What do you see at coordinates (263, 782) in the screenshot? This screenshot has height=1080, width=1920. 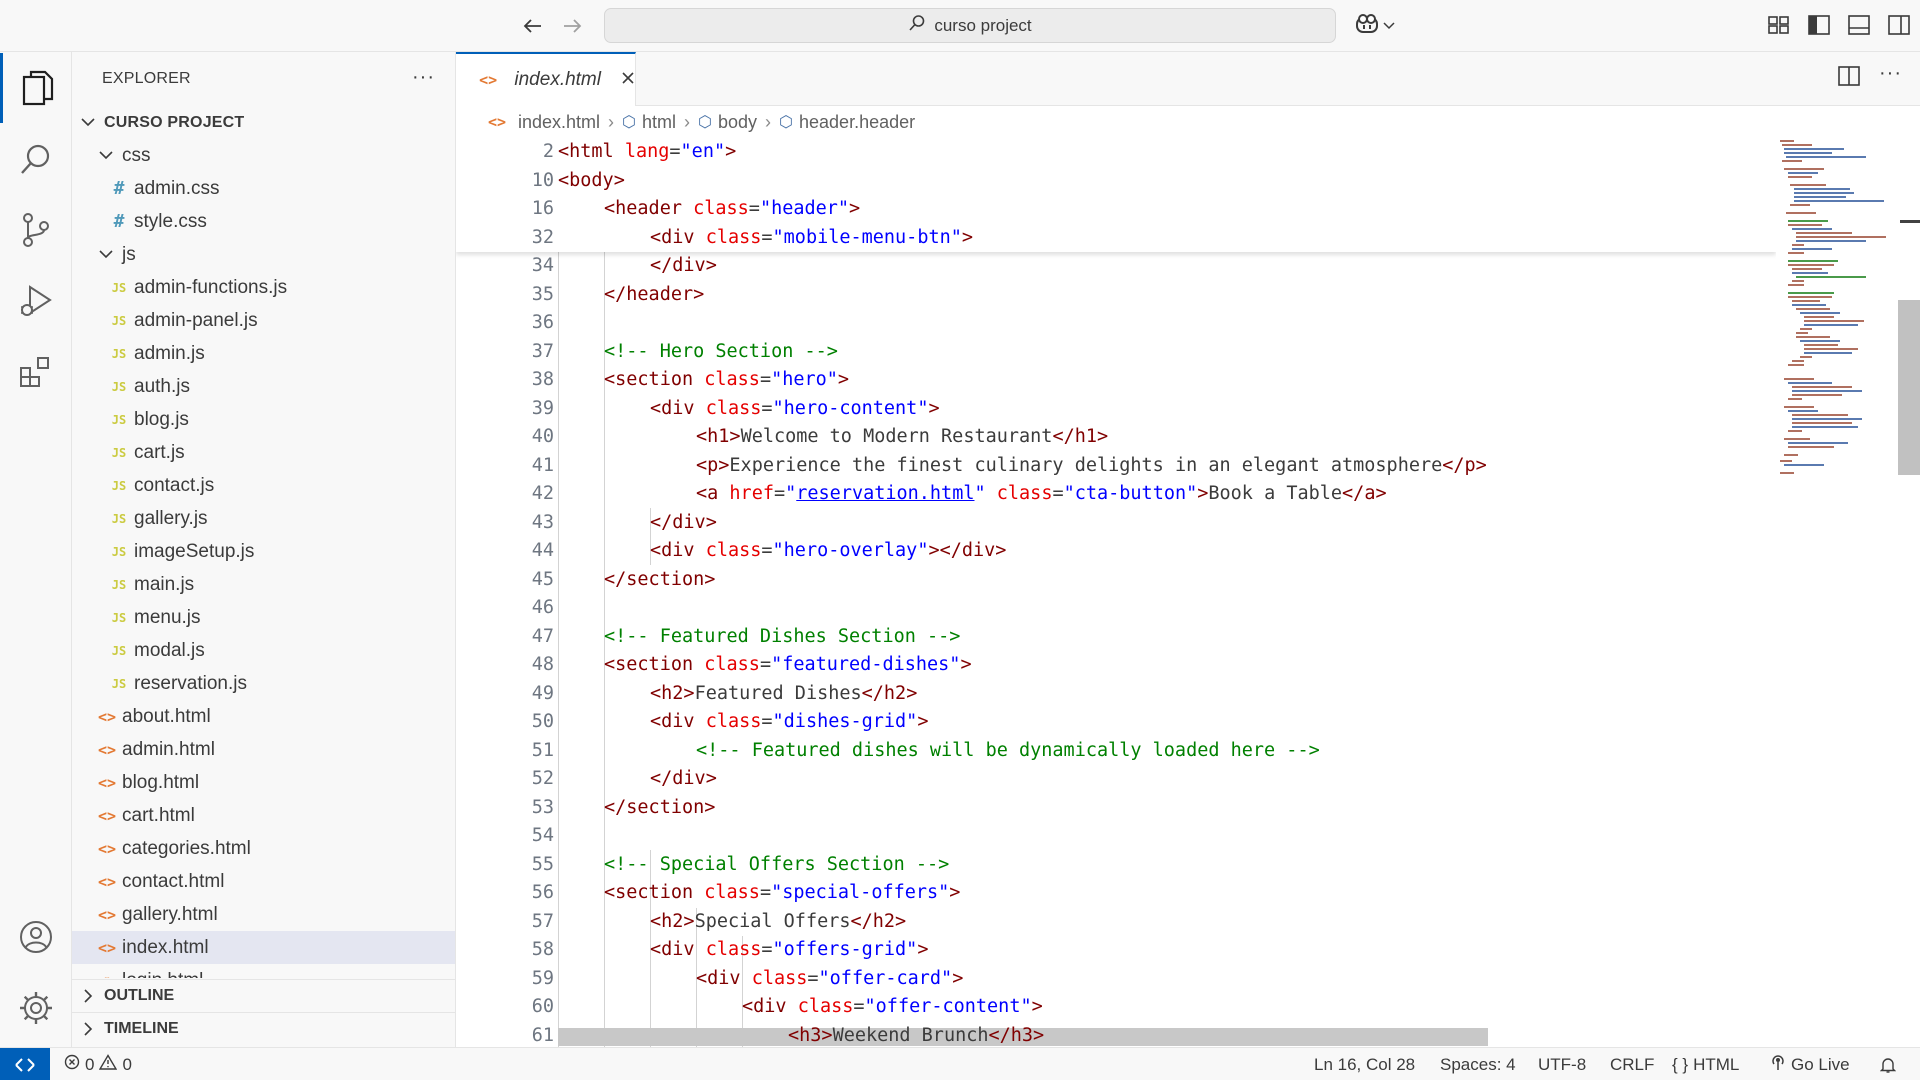 I see `file-html: <> blog.html` at bounding box center [263, 782].